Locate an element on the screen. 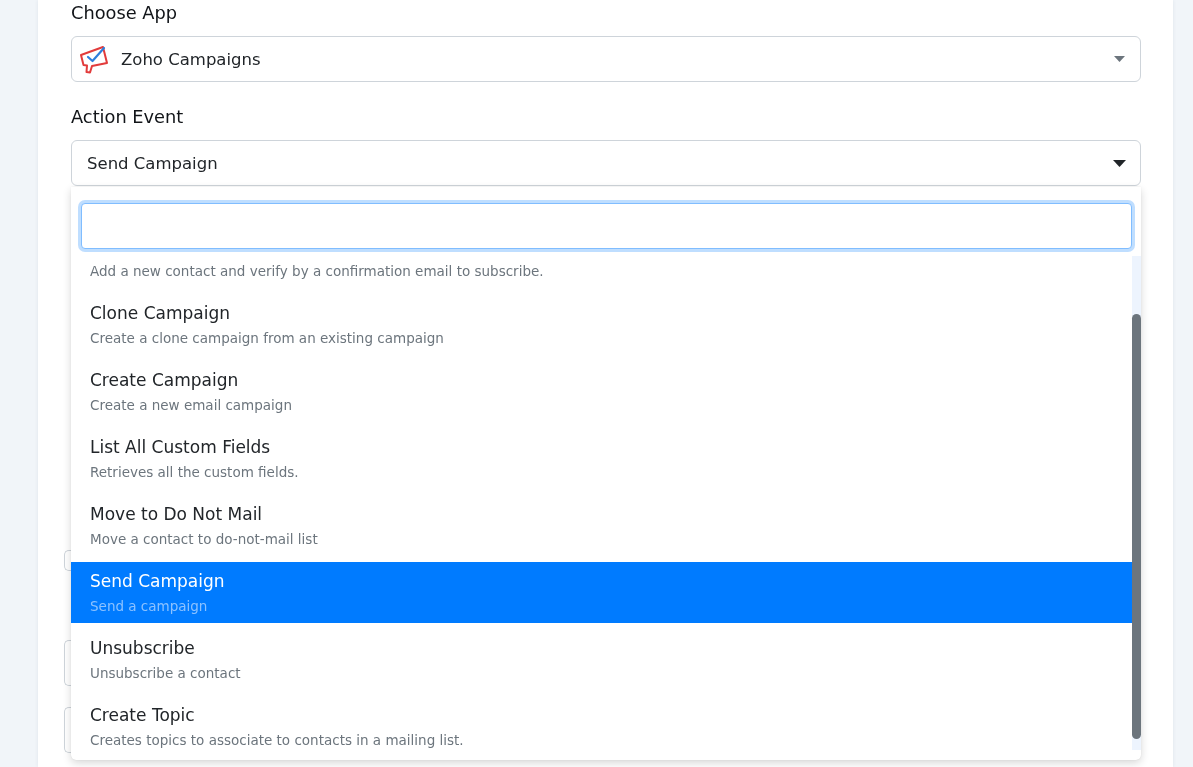 The width and height of the screenshot is (1193, 767). dropdown-option: Add a new contact and verify by a confirmation email to subscribe. is located at coordinates (601, 272).